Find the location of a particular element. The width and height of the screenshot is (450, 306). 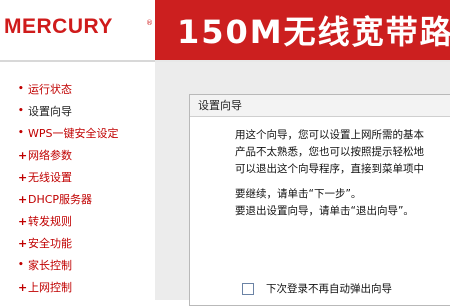

sidebar-item-label: WPS一键安全设定 is located at coordinates (73, 133).